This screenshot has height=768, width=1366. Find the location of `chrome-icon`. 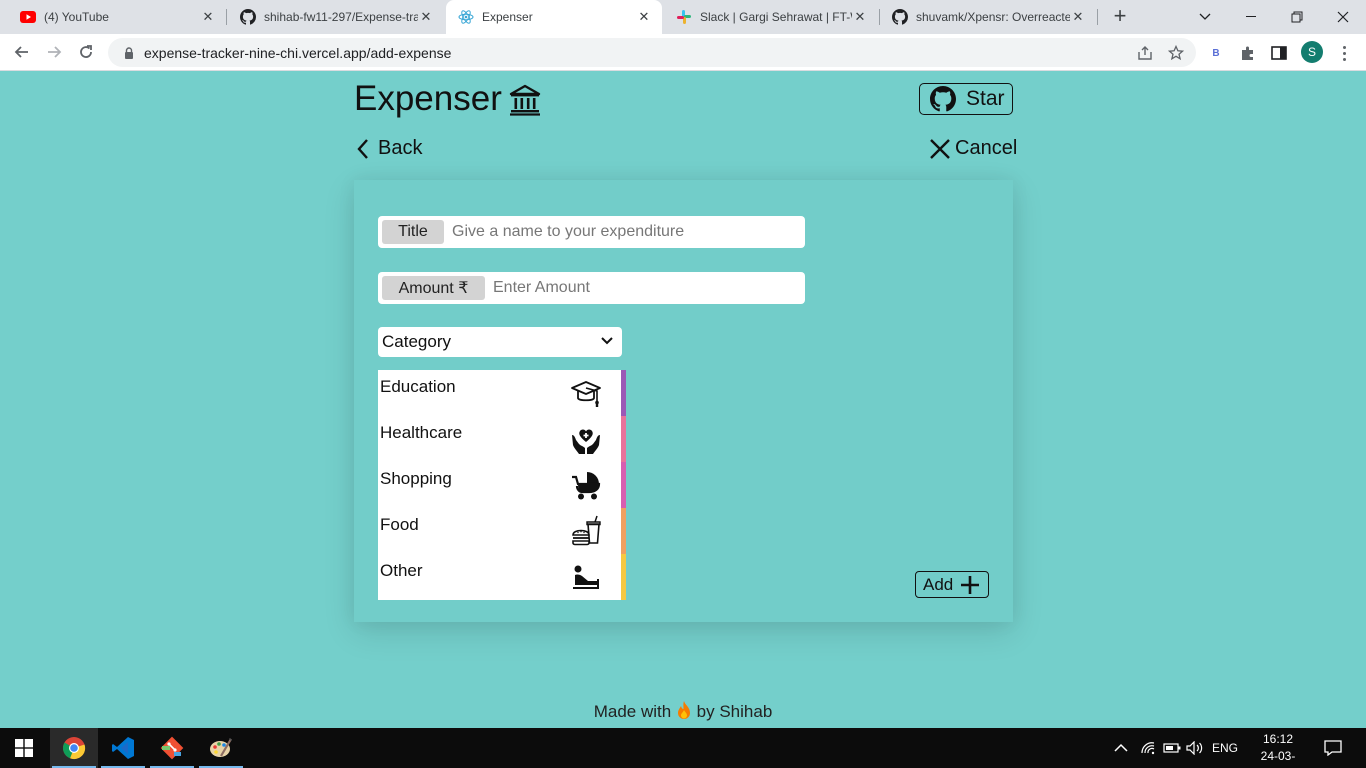

chrome-icon is located at coordinates (74, 748).